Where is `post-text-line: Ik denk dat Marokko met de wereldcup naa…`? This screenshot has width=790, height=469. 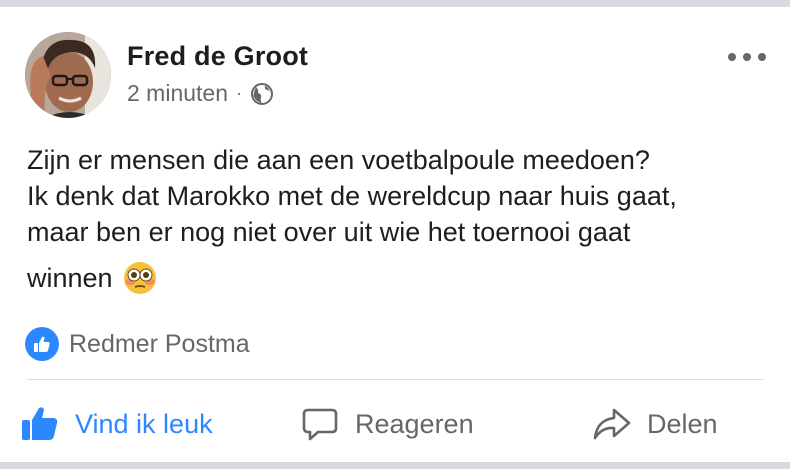 post-text-line: Ik denk dat Marokko met de wereldcup naa… is located at coordinates (352, 196).